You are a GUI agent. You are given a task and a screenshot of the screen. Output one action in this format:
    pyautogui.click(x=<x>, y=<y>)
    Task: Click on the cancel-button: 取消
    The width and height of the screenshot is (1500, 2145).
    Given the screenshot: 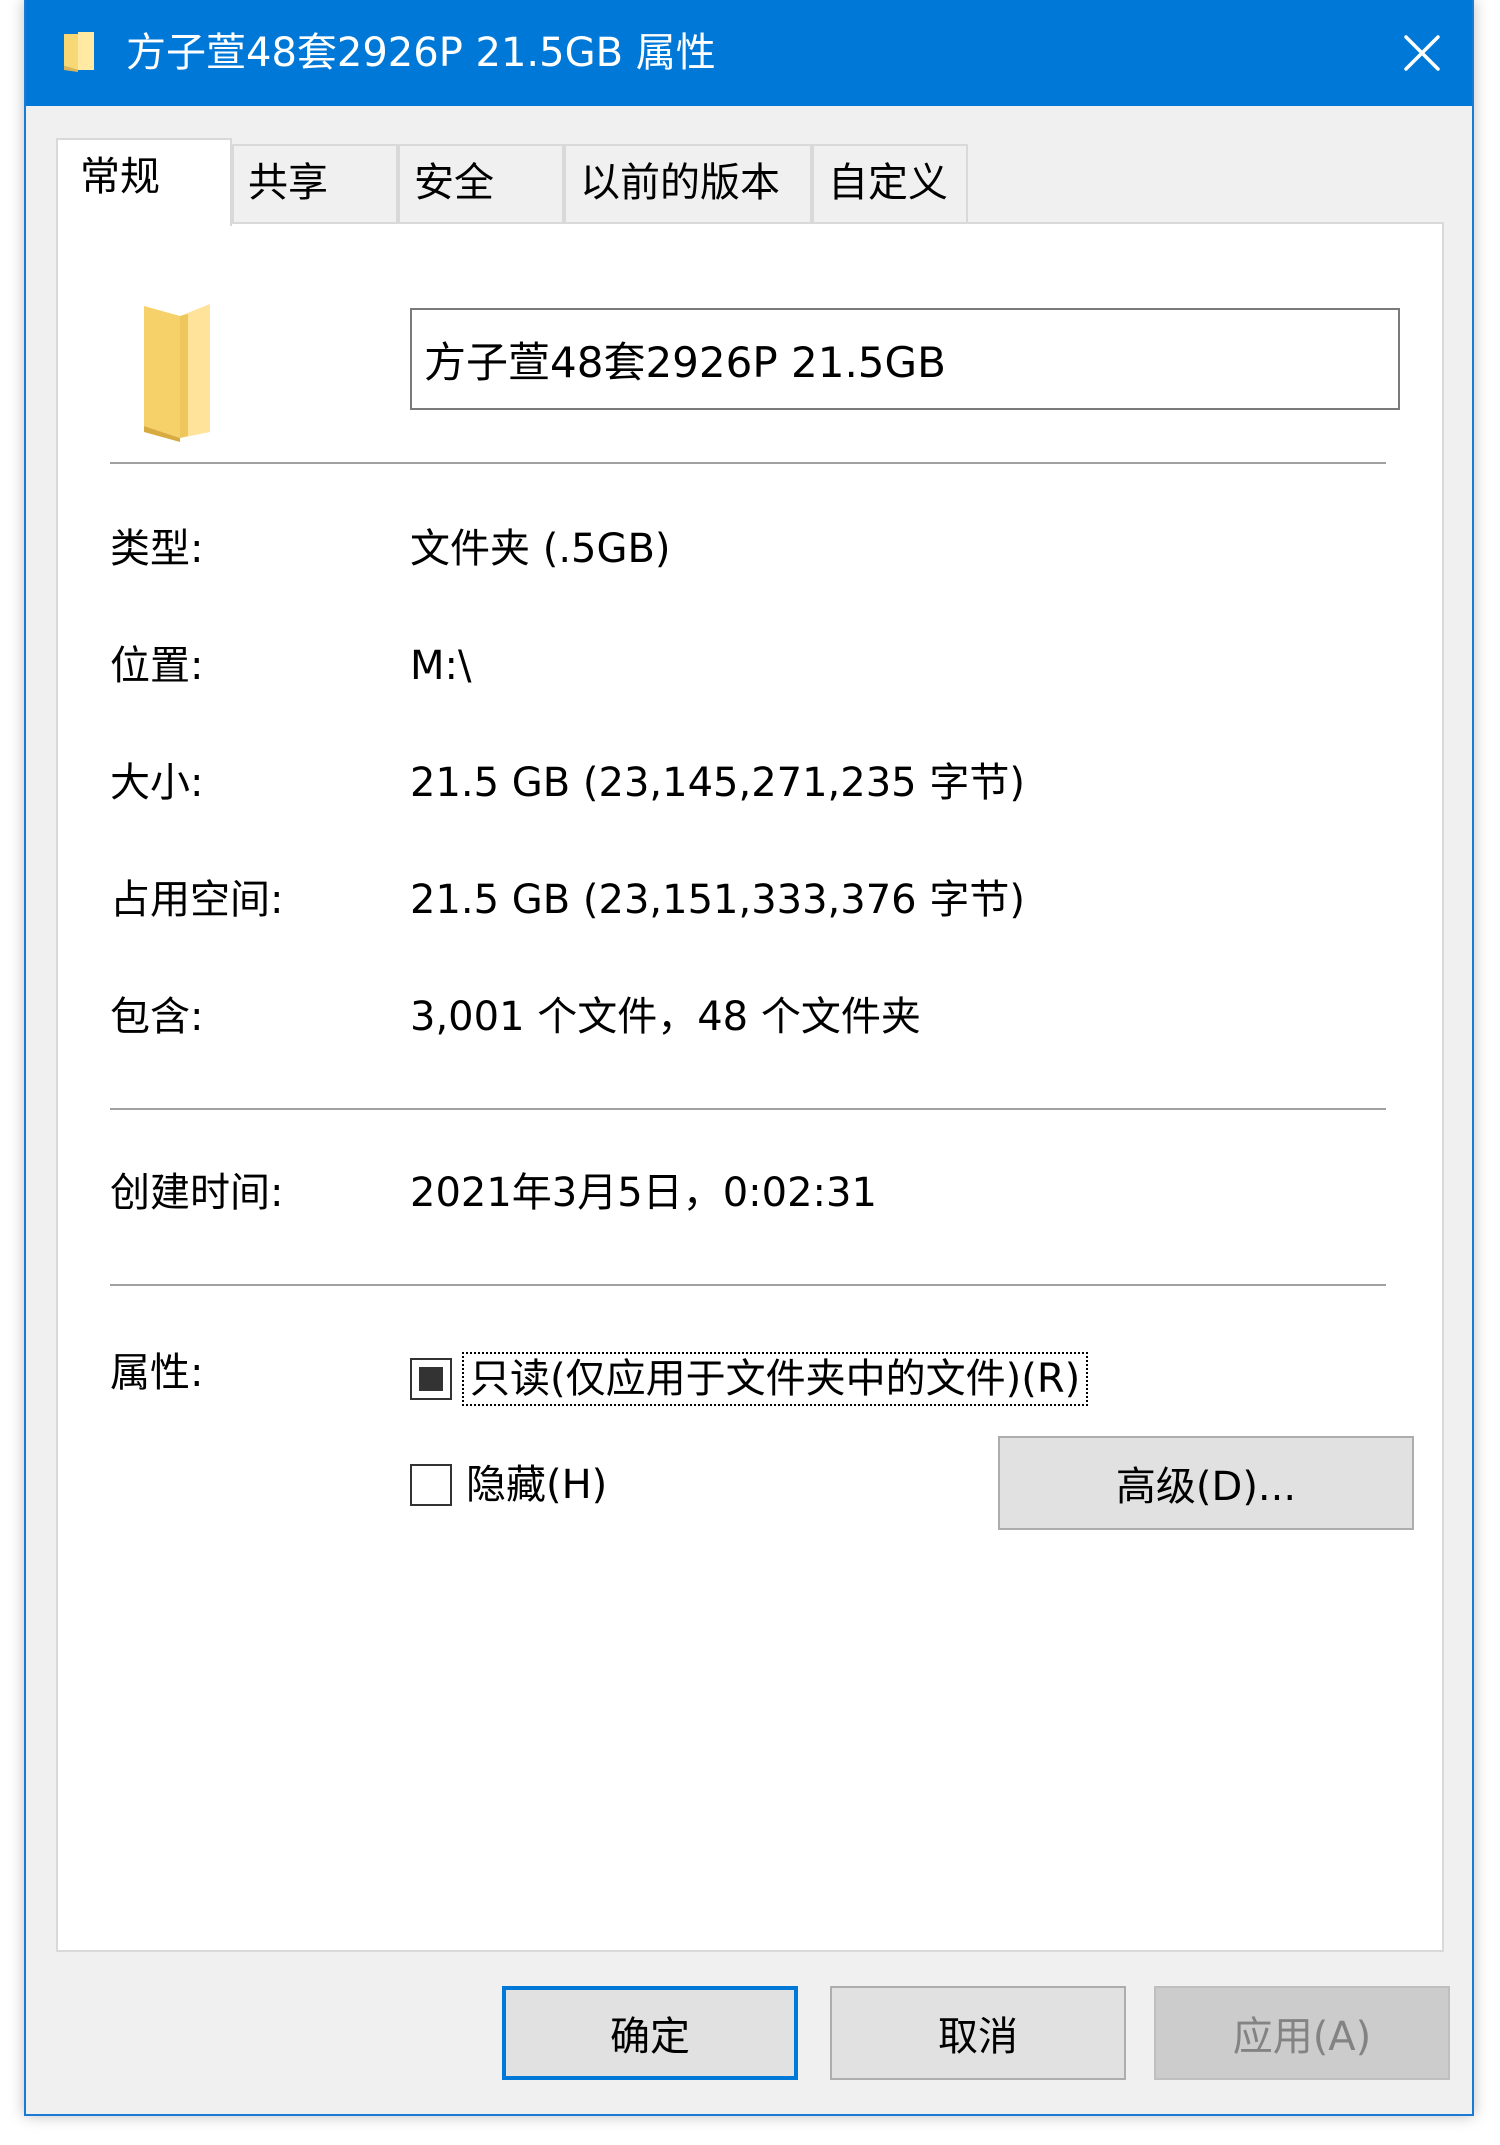 What is the action you would take?
    pyautogui.click(x=978, y=2033)
    